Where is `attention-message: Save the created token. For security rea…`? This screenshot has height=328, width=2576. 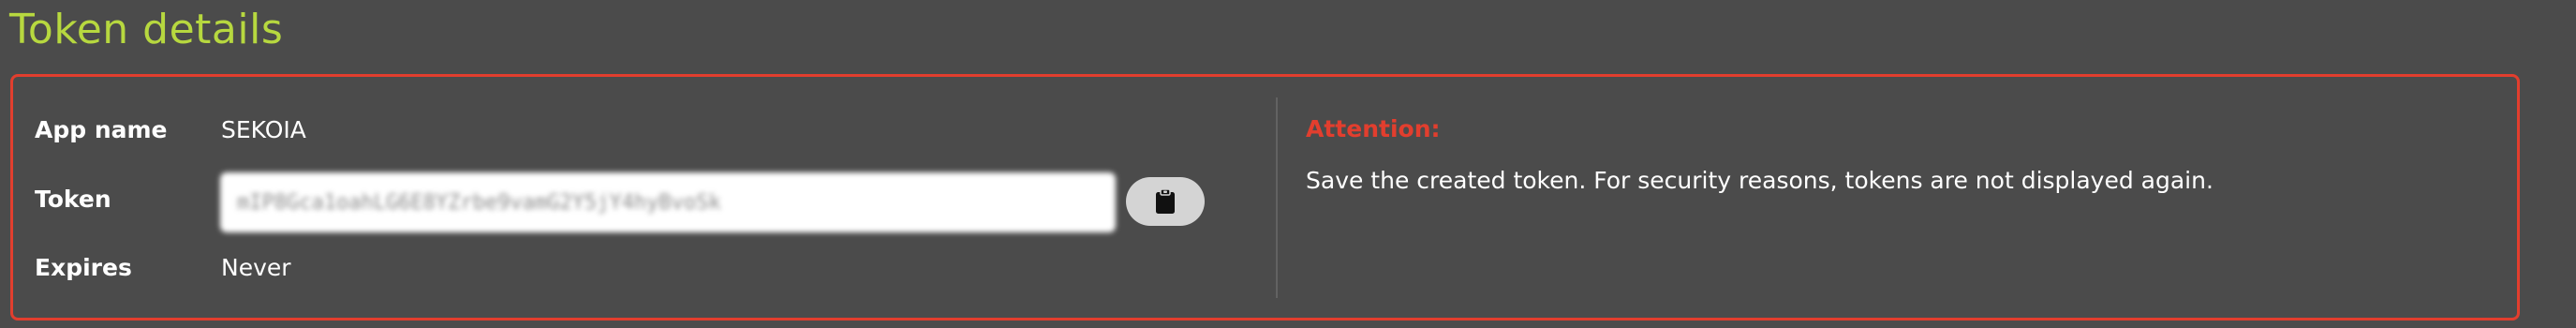 attention-message: Save the created token. For security rea… is located at coordinates (1760, 181).